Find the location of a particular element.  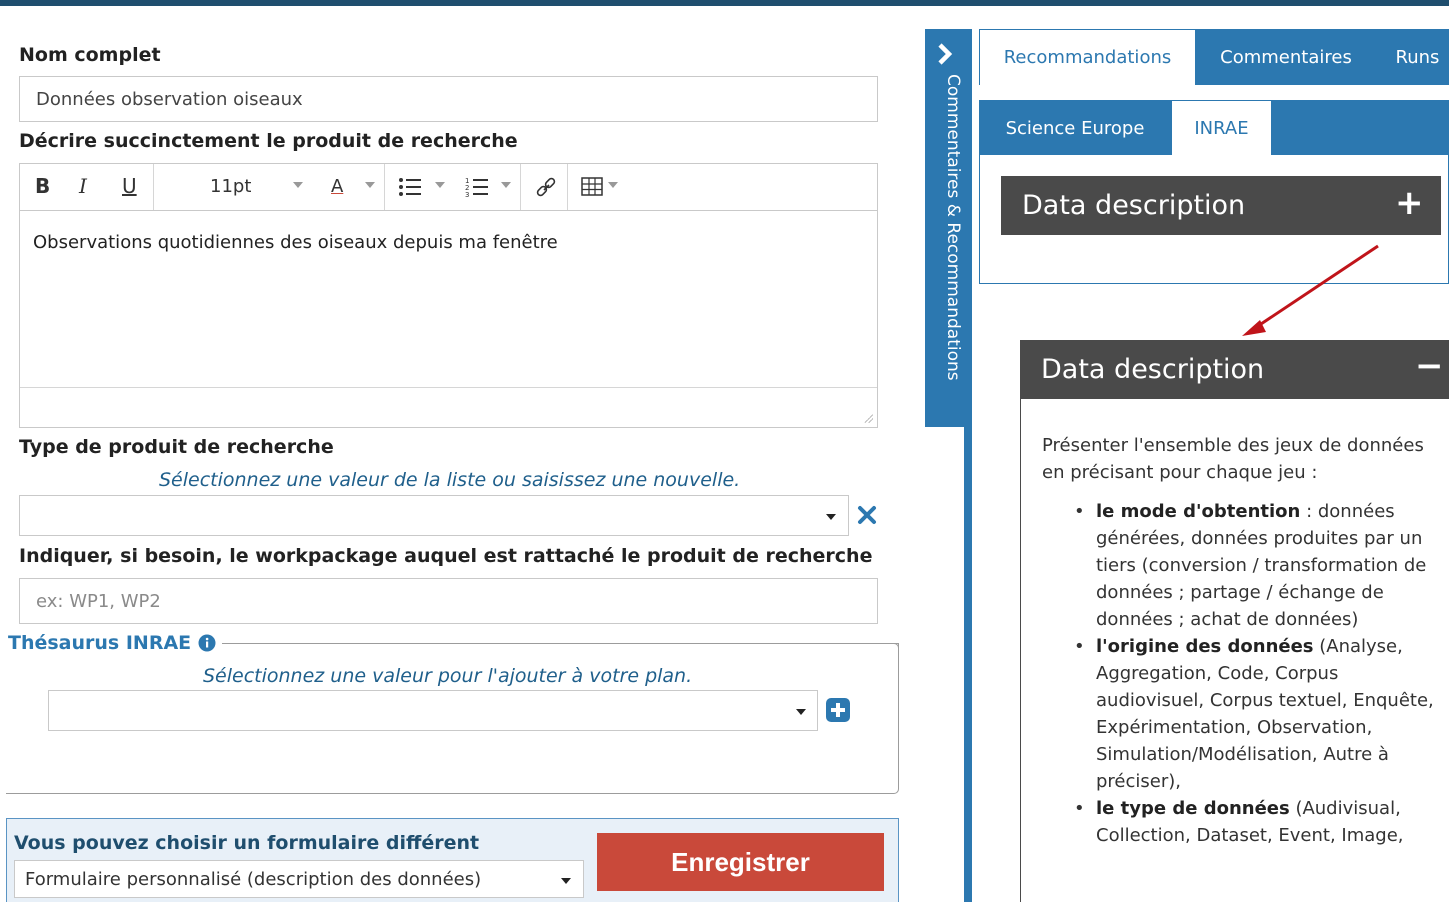

info-icon is located at coordinates (207, 643).